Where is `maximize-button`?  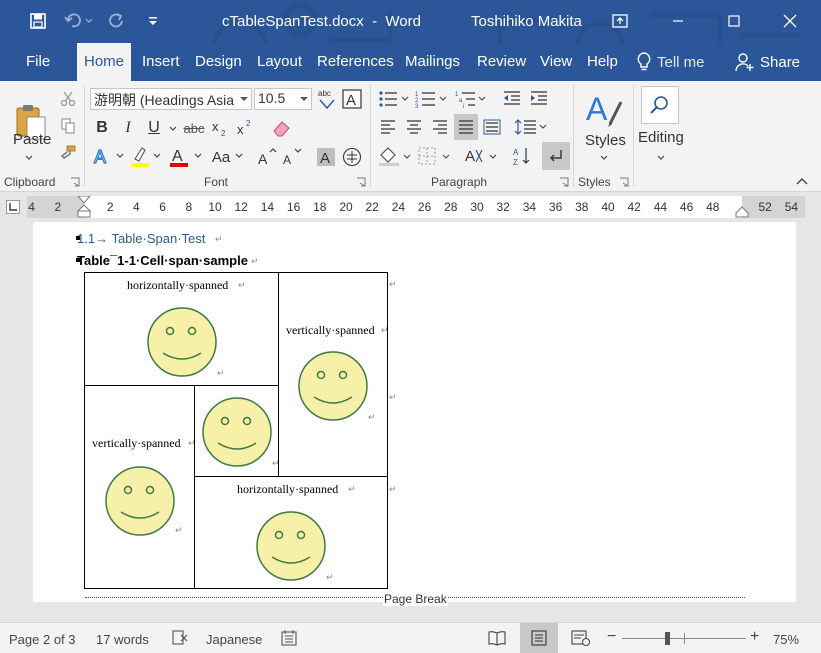
maximize-button is located at coordinates (734, 21).